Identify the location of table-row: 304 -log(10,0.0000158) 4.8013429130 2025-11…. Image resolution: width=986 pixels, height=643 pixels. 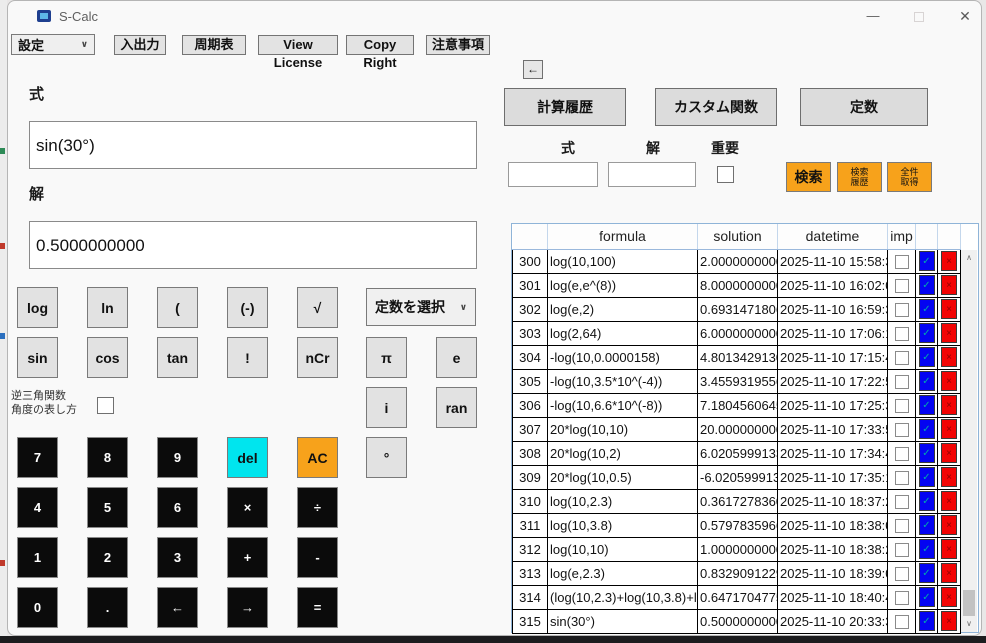
(736, 357).